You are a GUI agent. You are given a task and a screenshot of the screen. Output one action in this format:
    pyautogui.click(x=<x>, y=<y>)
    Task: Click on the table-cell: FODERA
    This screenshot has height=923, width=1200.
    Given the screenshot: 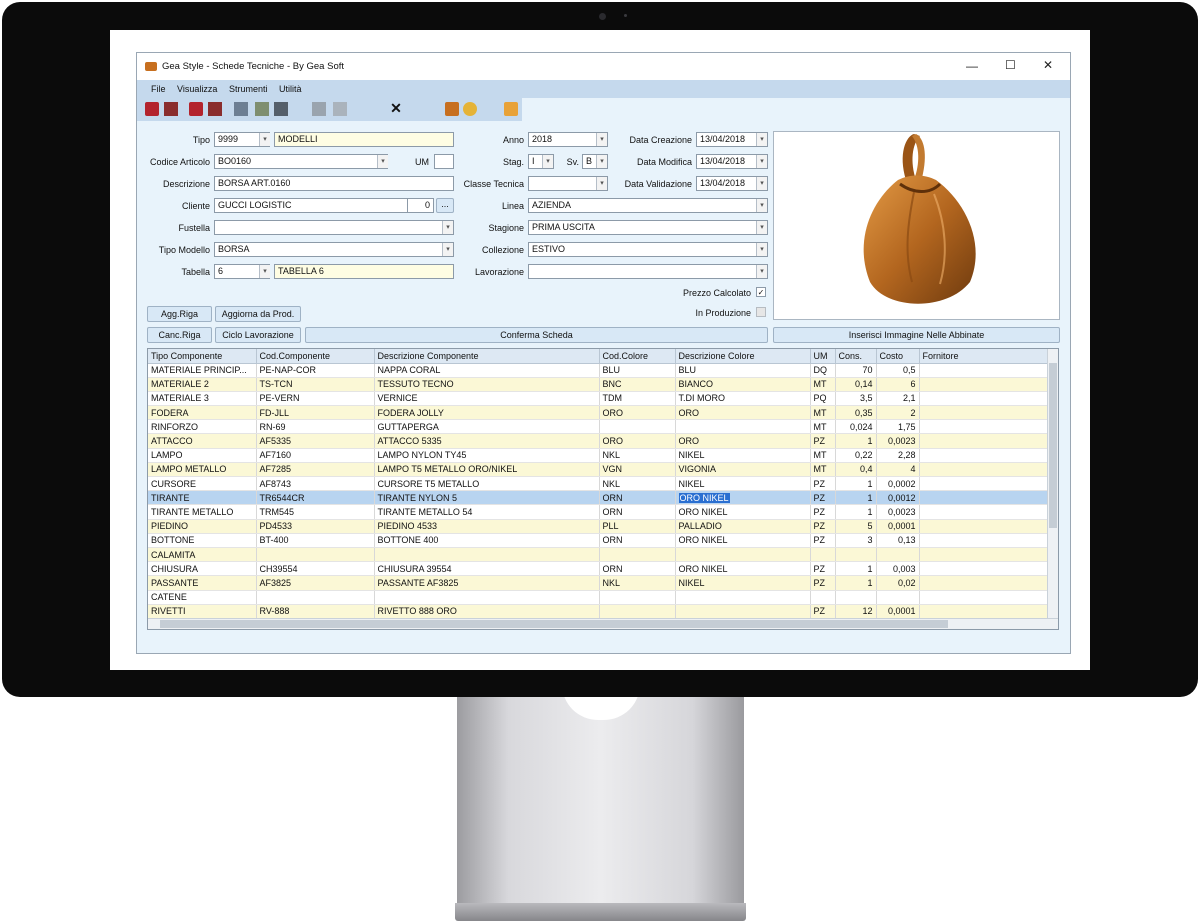 What is the action you would take?
    pyautogui.click(x=202, y=413)
    